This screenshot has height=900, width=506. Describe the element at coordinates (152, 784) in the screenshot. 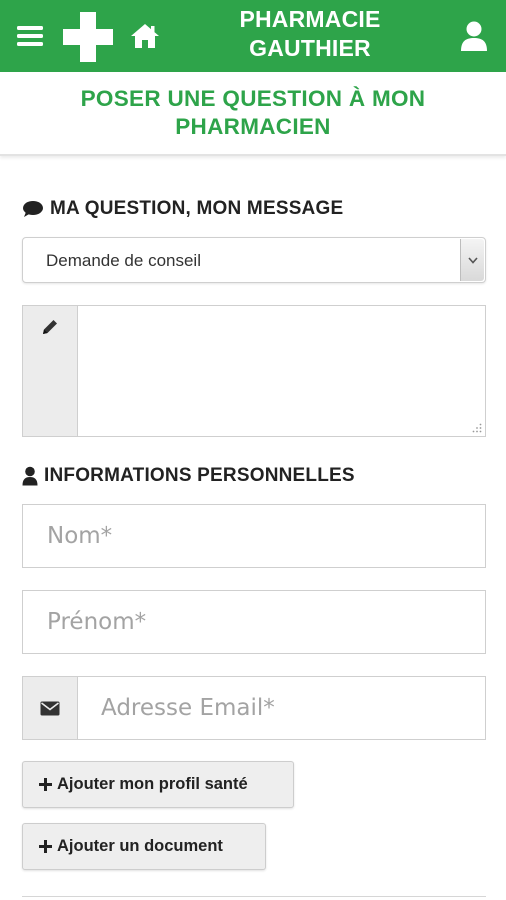

I see `add-health-profile-label: Ajouter mon profil santé` at that location.